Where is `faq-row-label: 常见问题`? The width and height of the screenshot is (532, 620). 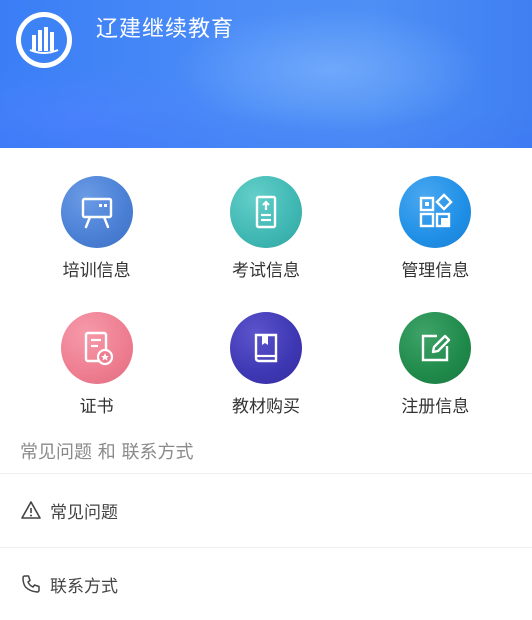 faq-row-label: 常见问题 is located at coordinates (84, 512).